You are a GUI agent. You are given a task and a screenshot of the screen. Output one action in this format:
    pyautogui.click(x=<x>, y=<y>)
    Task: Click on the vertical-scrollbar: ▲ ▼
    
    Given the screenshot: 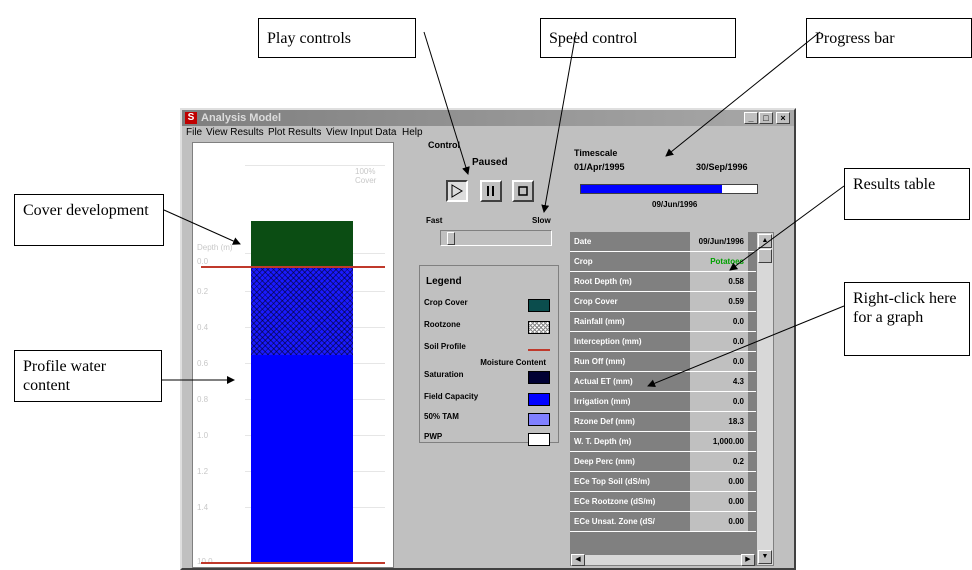 What is the action you would take?
    pyautogui.click(x=765, y=399)
    